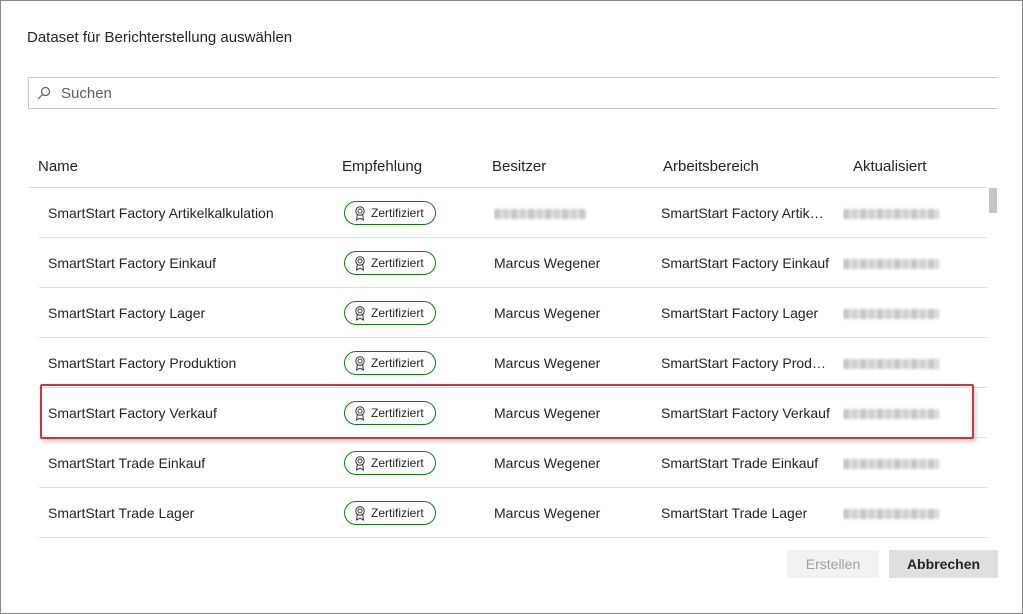 This screenshot has height=614, width=1023. Describe the element at coordinates (993, 200) in the screenshot. I see `vertical-scrollbar` at that location.